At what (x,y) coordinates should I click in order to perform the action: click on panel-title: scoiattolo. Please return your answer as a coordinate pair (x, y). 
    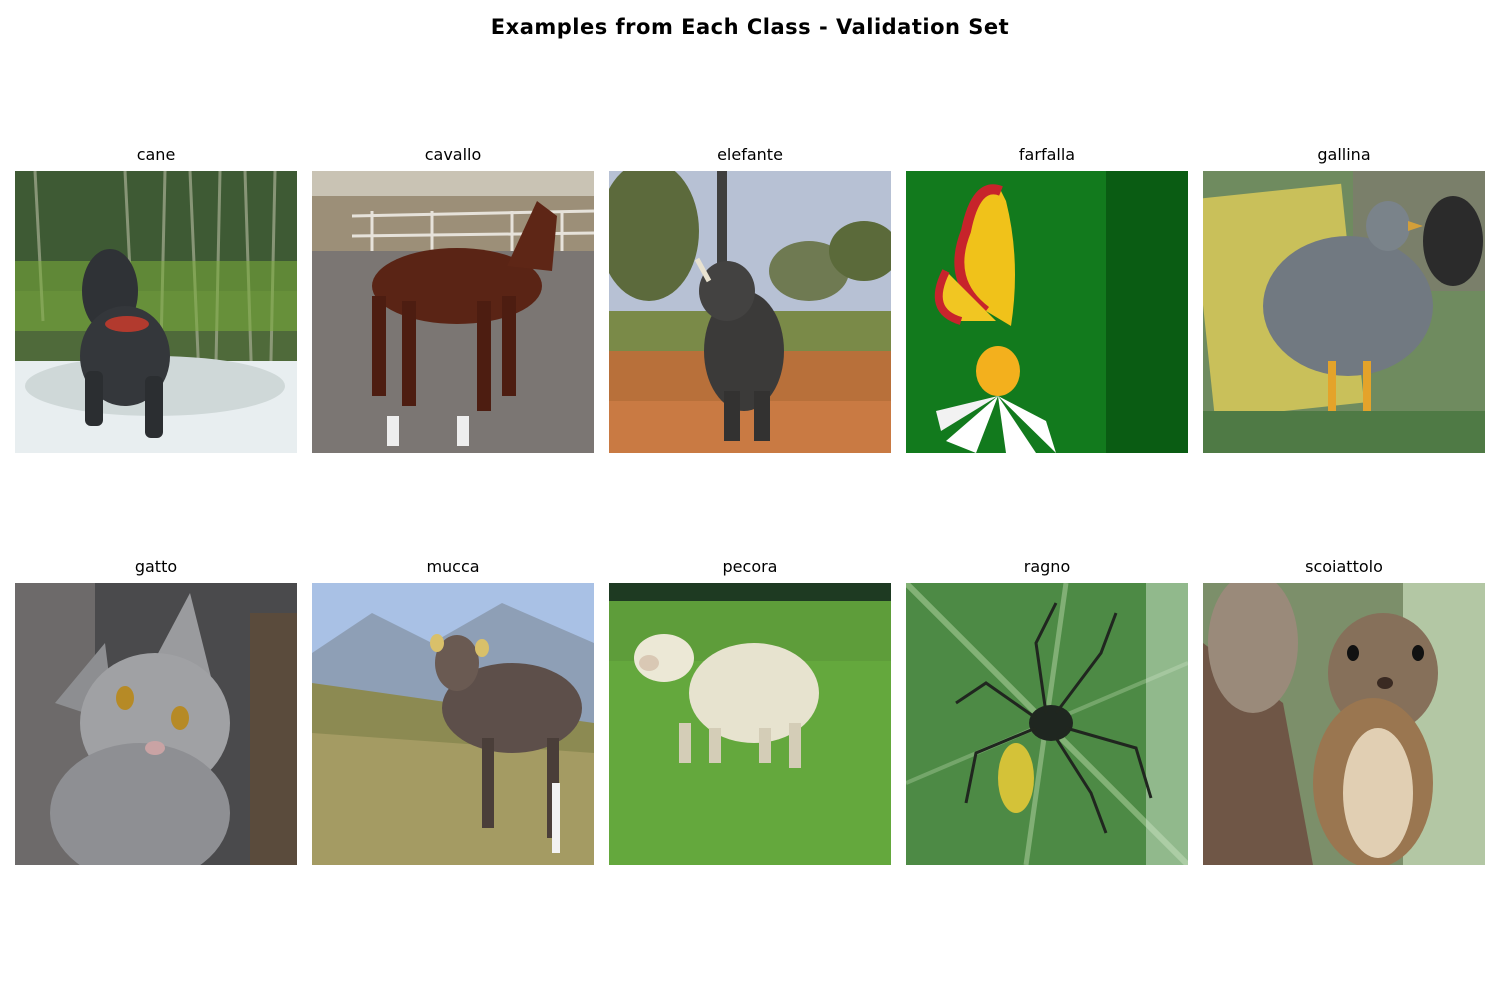
    Looking at the image, I should click on (1344, 566).